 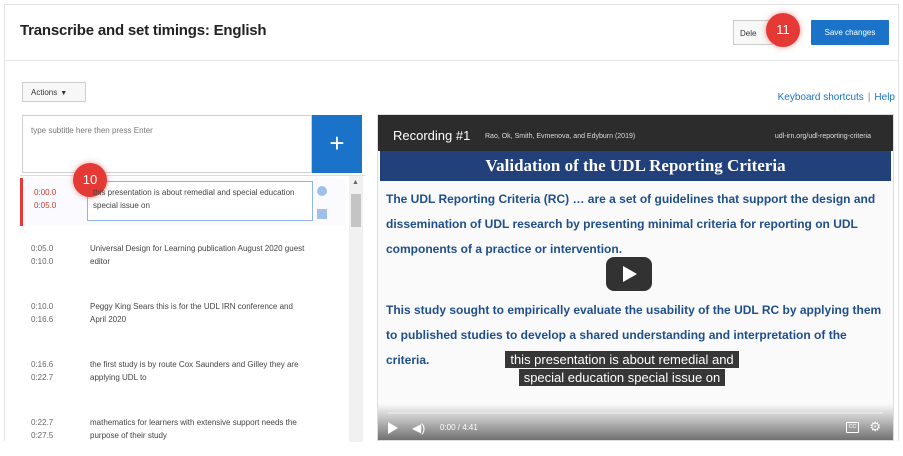 What do you see at coordinates (44, 92) in the screenshot?
I see `actions-label: Actions` at bounding box center [44, 92].